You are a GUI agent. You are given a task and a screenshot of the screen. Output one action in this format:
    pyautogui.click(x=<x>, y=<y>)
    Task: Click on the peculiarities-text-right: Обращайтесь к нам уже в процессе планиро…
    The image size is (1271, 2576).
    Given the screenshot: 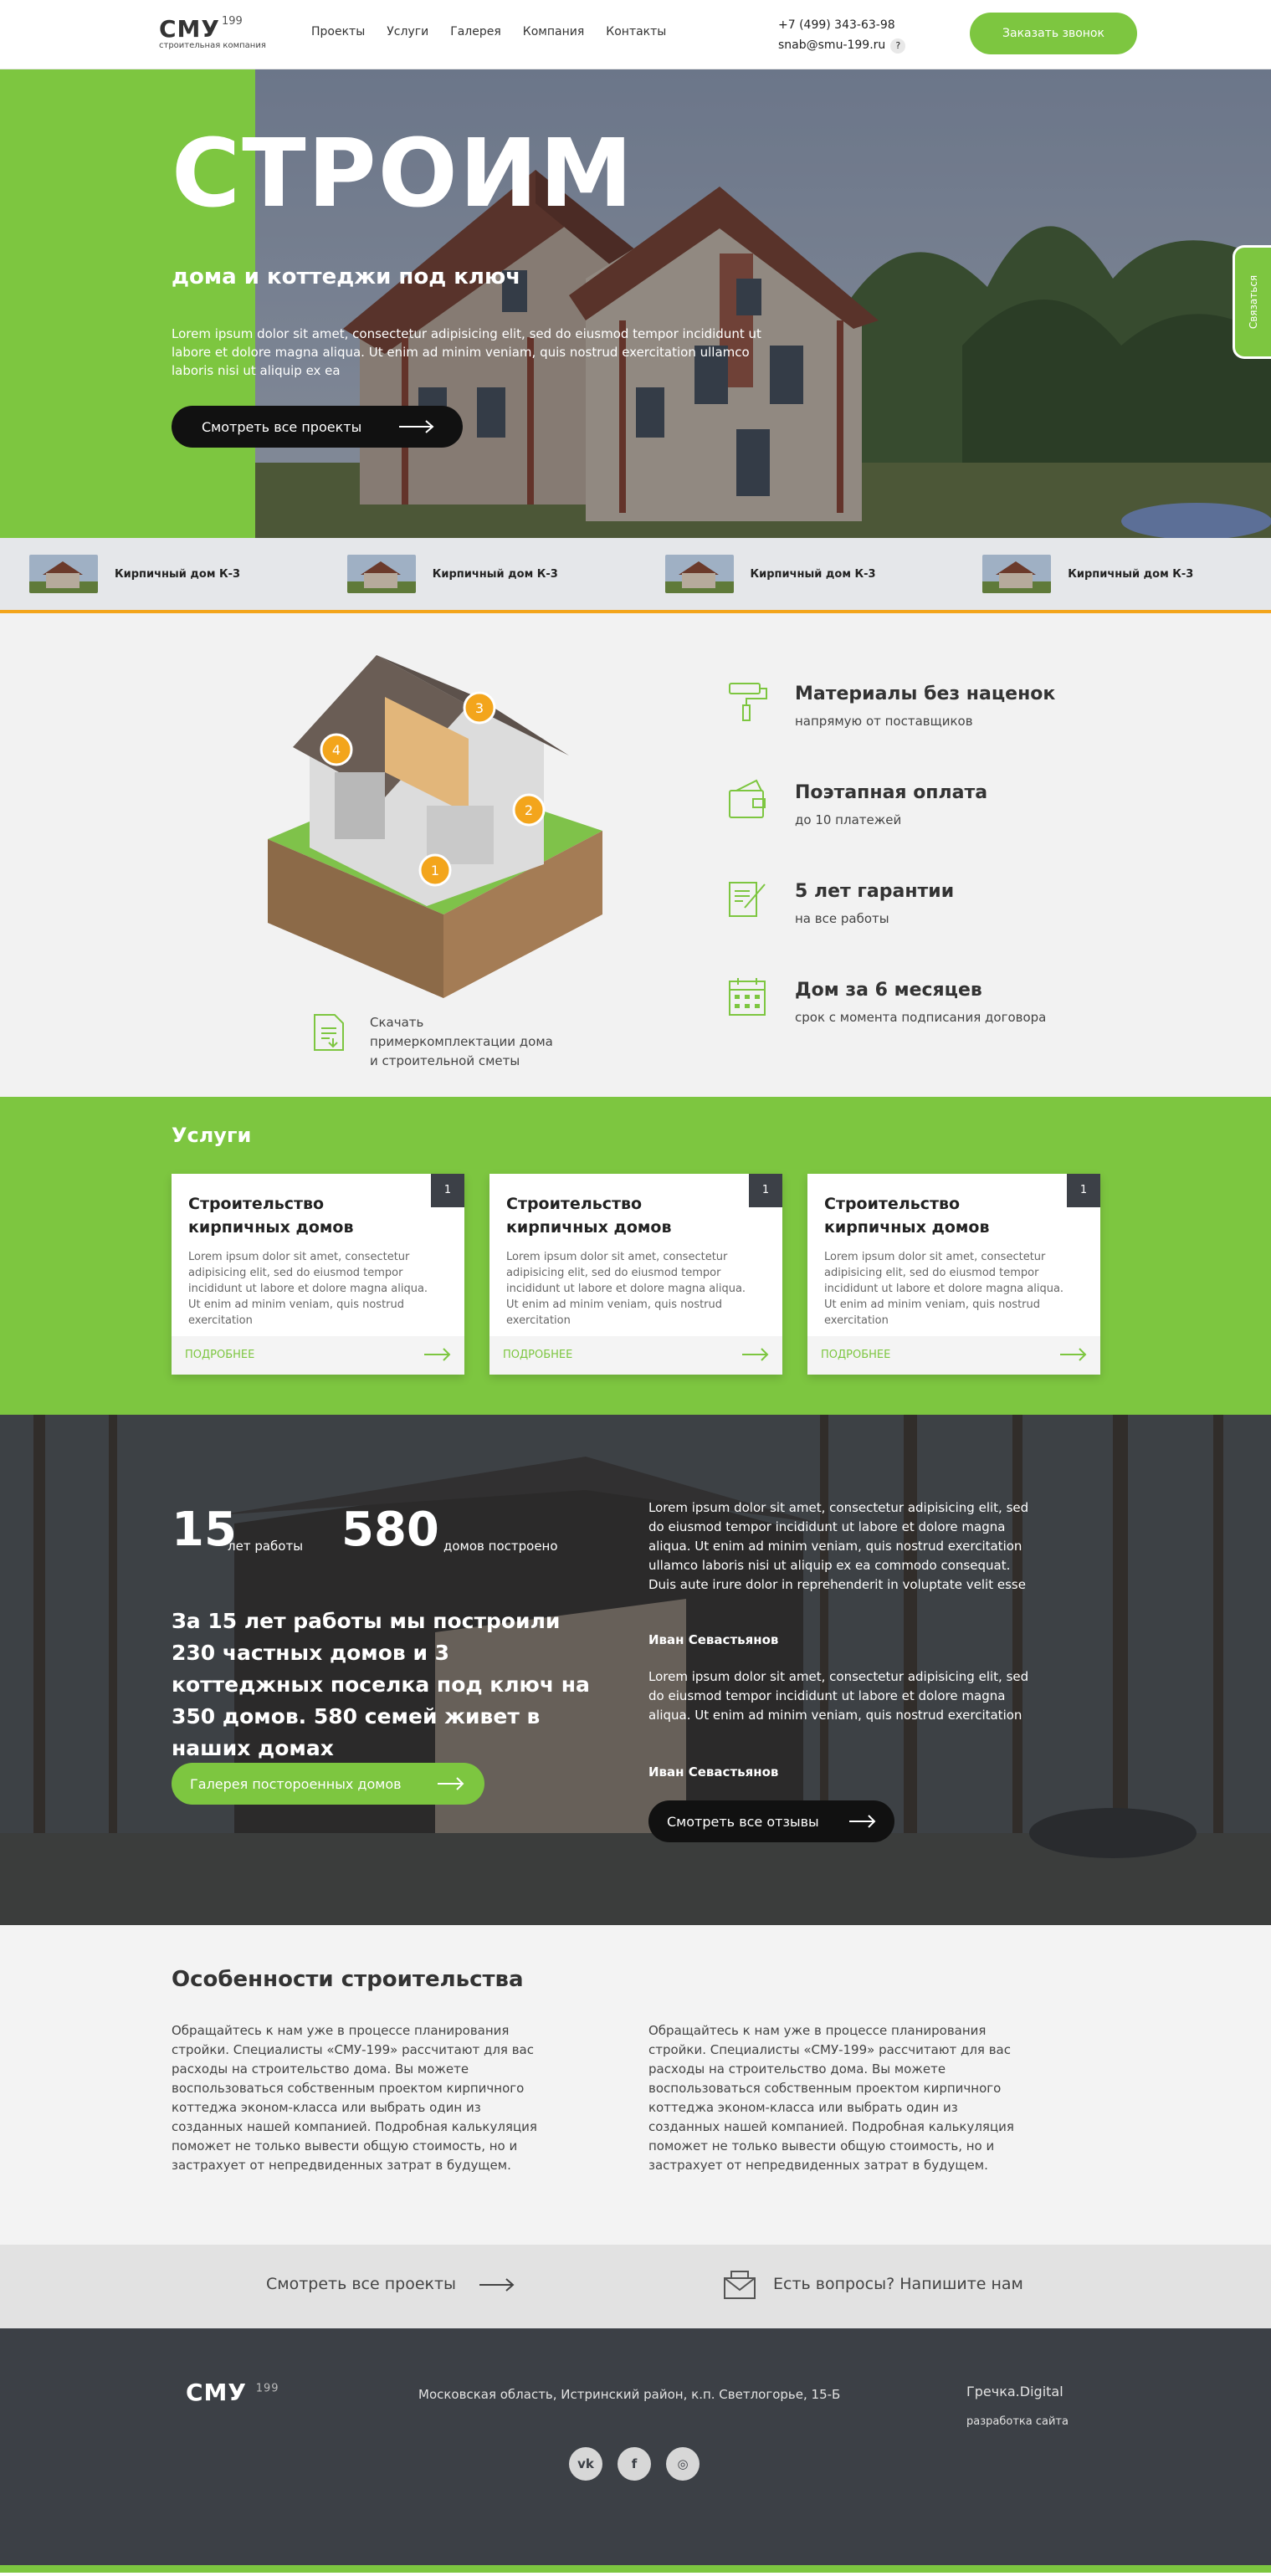 What is the action you would take?
    pyautogui.click(x=831, y=2098)
    